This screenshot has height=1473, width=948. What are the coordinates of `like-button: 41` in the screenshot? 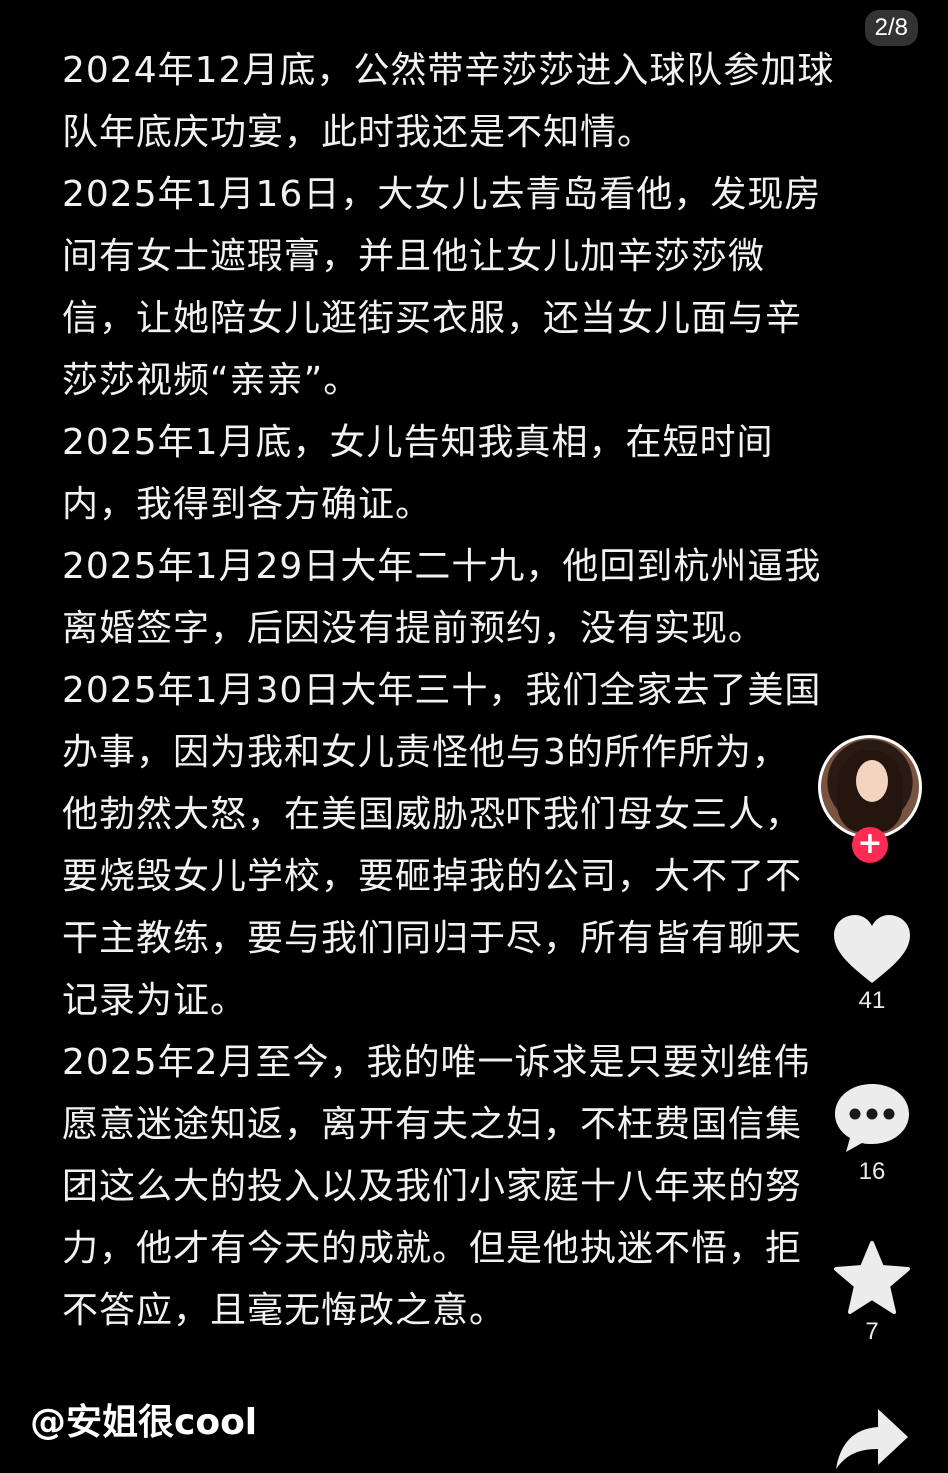 It's located at (872, 964).